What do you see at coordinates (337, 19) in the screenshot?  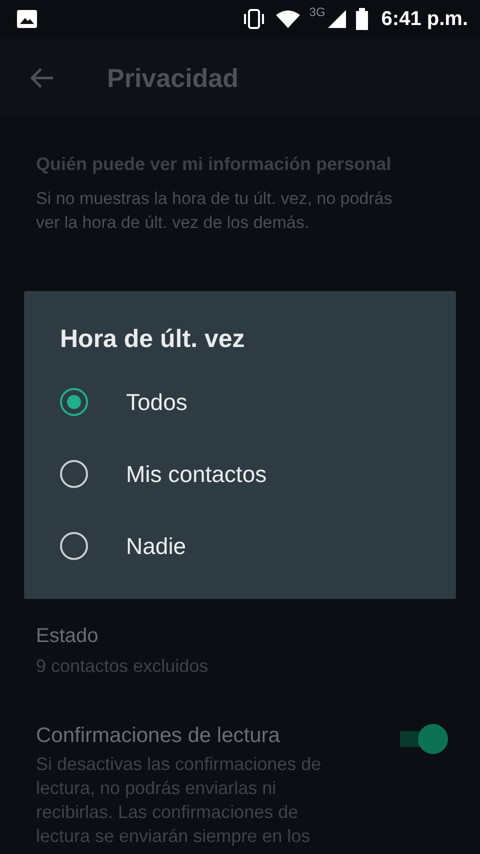 I see `signal-icon` at bounding box center [337, 19].